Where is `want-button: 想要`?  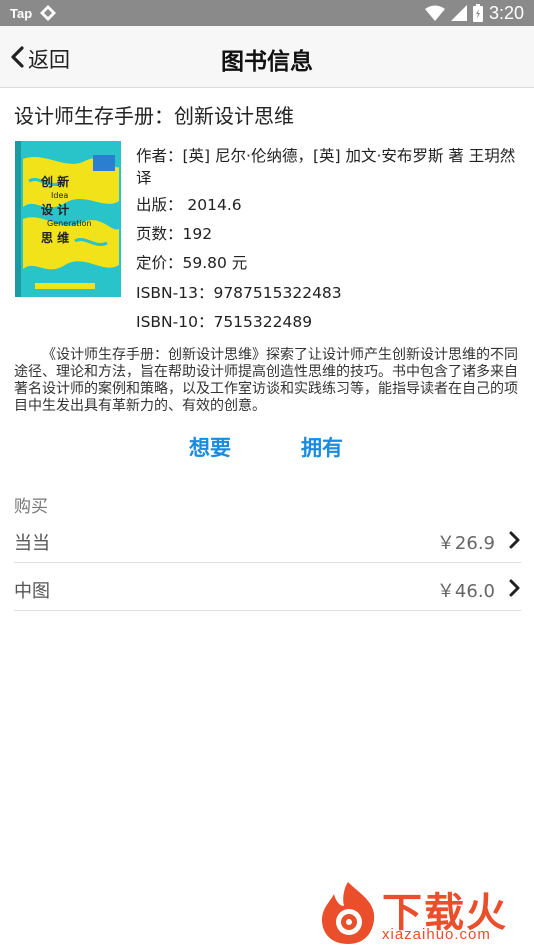 want-button: 想要 is located at coordinates (210, 447).